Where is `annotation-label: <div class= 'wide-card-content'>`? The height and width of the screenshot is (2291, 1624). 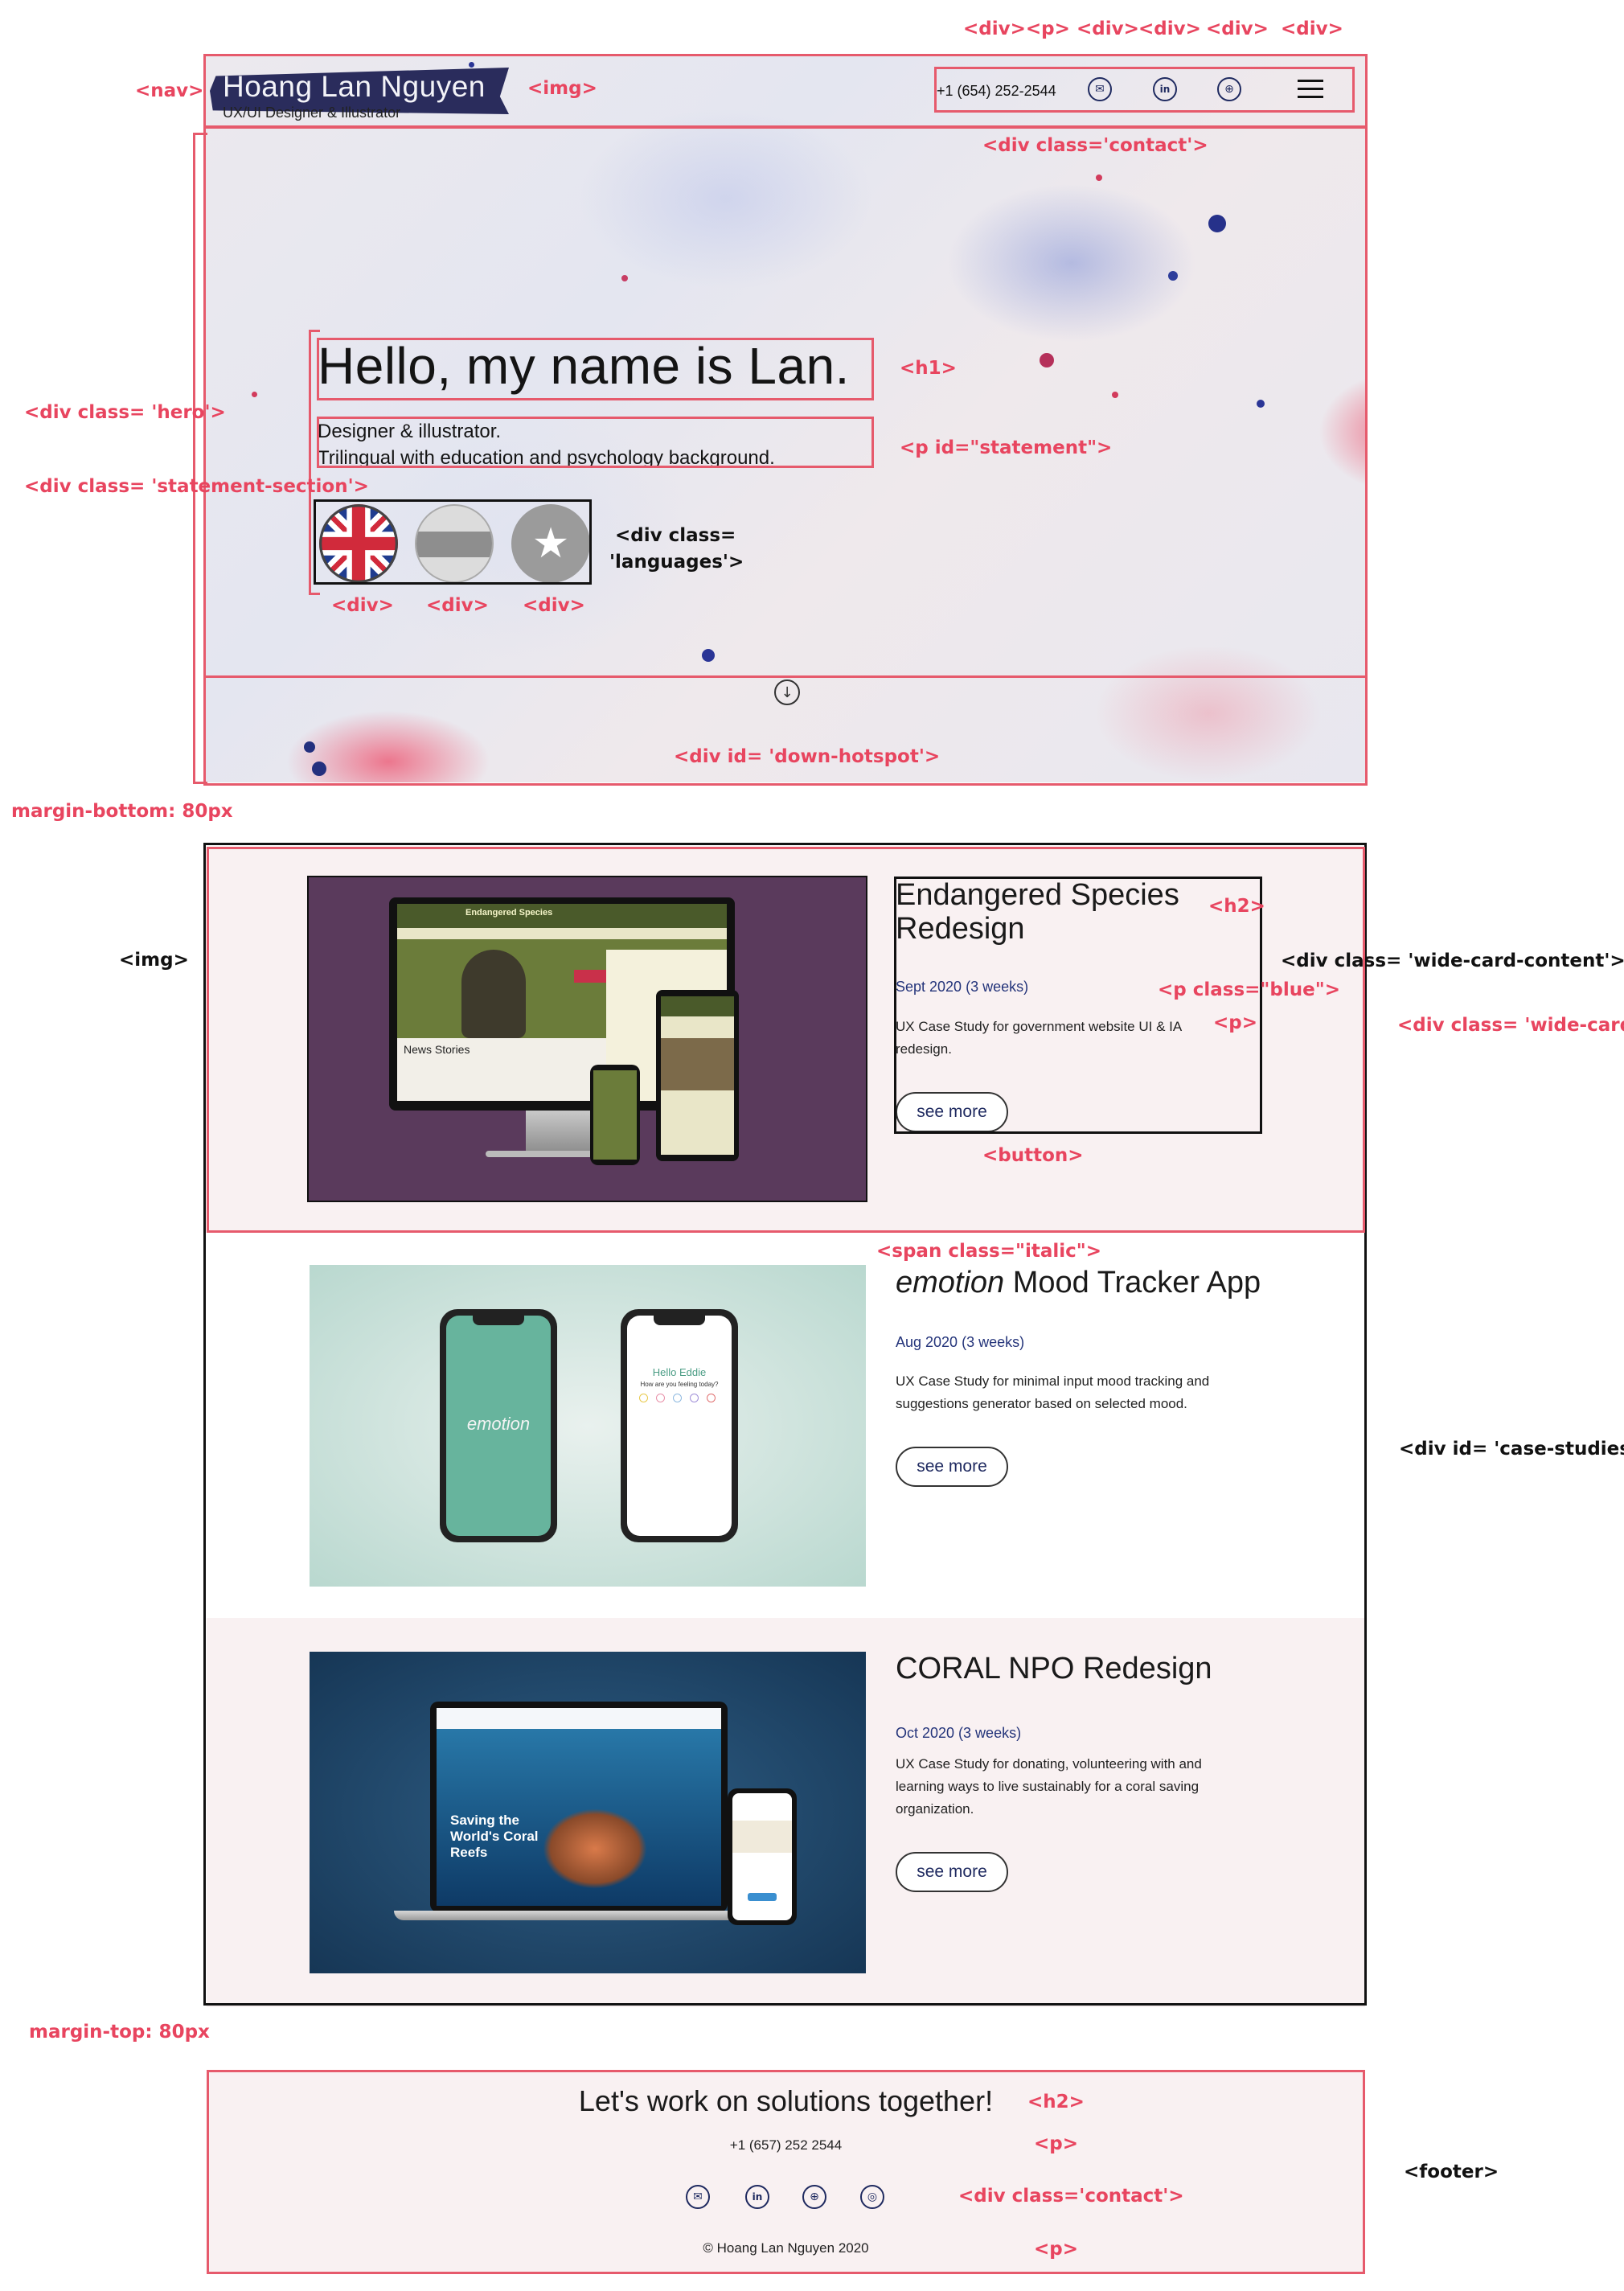 annotation-label: <div class= 'wide-card-content'> is located at coordinates (1453, 960).